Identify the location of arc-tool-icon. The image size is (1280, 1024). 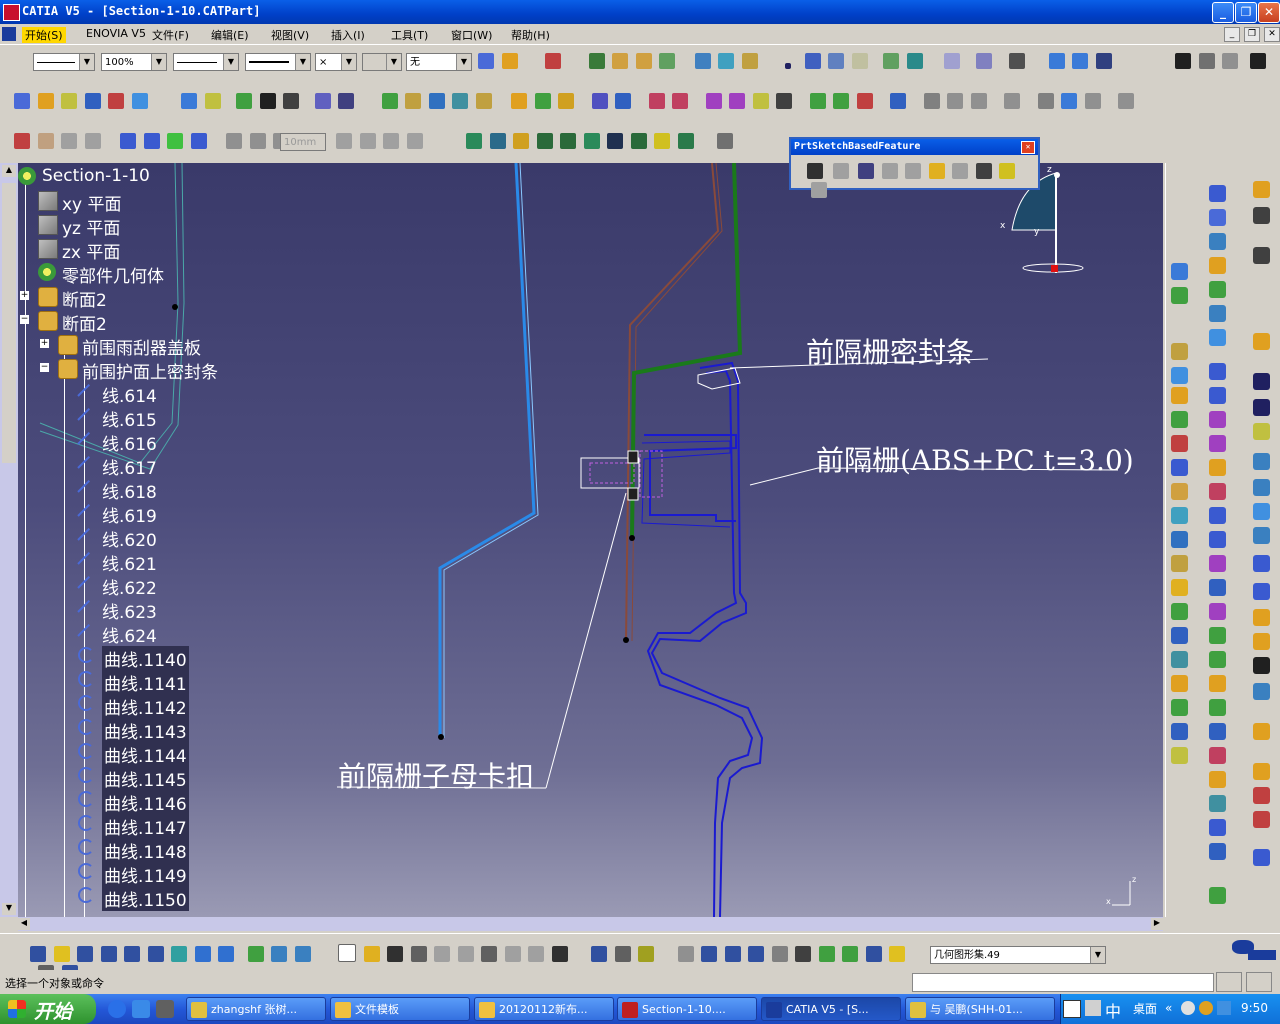
(367, 141).